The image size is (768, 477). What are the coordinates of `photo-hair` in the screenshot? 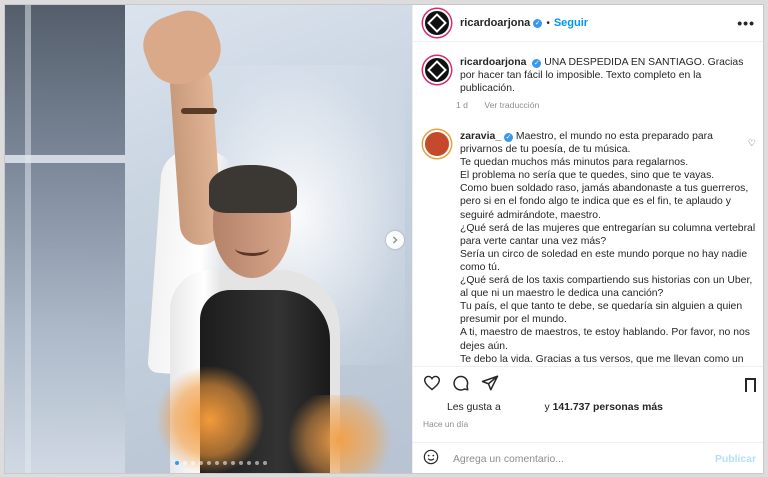 It's located at (253, 189).